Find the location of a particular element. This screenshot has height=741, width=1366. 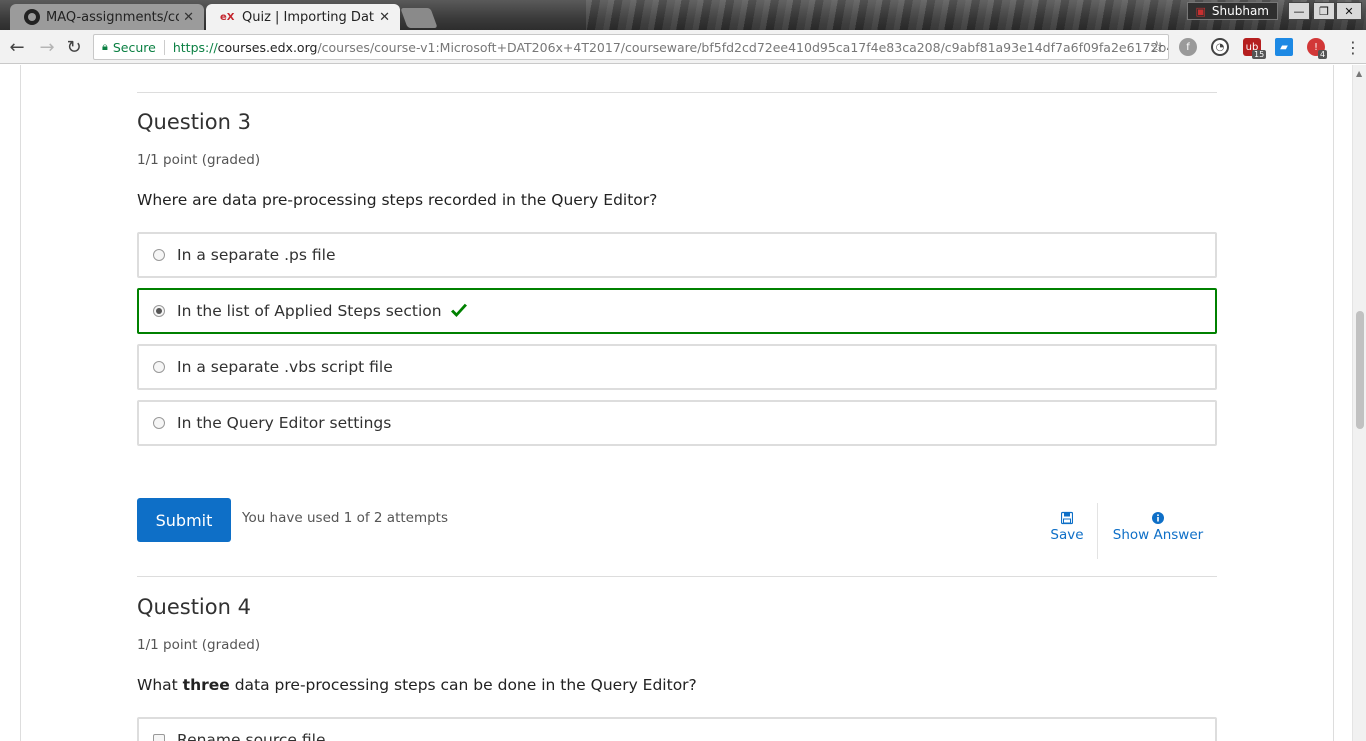

answer-option: In a separate .vbs script file is located at coordinates (677, 367).